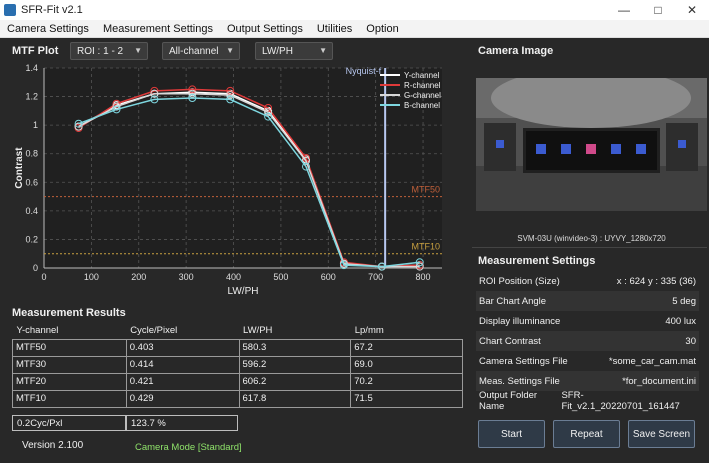 The height and width of the screenshot is (463, 709). What do you see at coordinates (658, 10) in the screenshot?
I see `maximize-icon: □` at bounding box center [658, 10].